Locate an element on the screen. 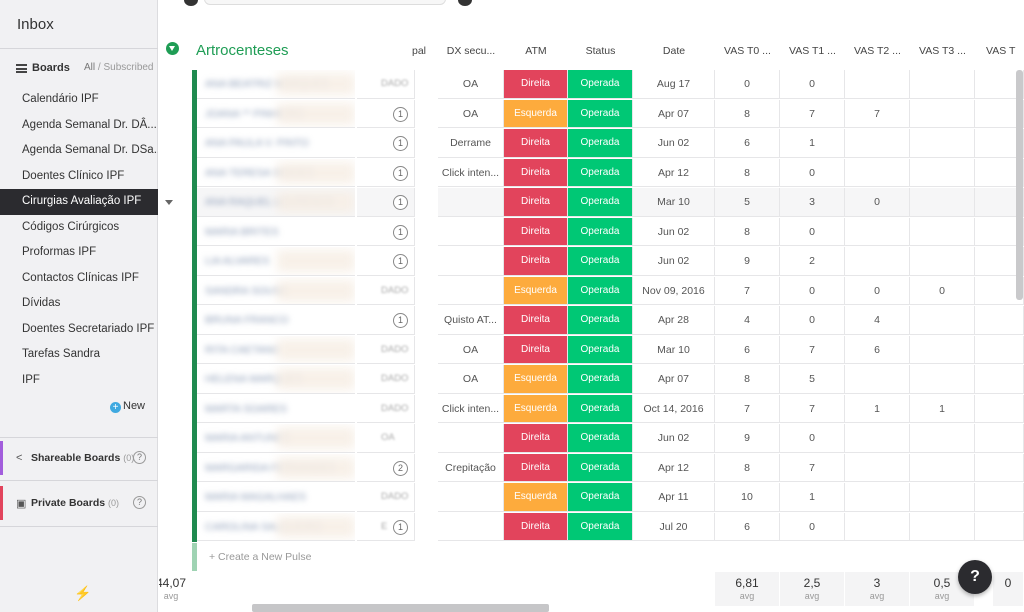 This screenshot has width=1024, height=612. sidebar-board-item: IPF is located at coordinates (79, 381).